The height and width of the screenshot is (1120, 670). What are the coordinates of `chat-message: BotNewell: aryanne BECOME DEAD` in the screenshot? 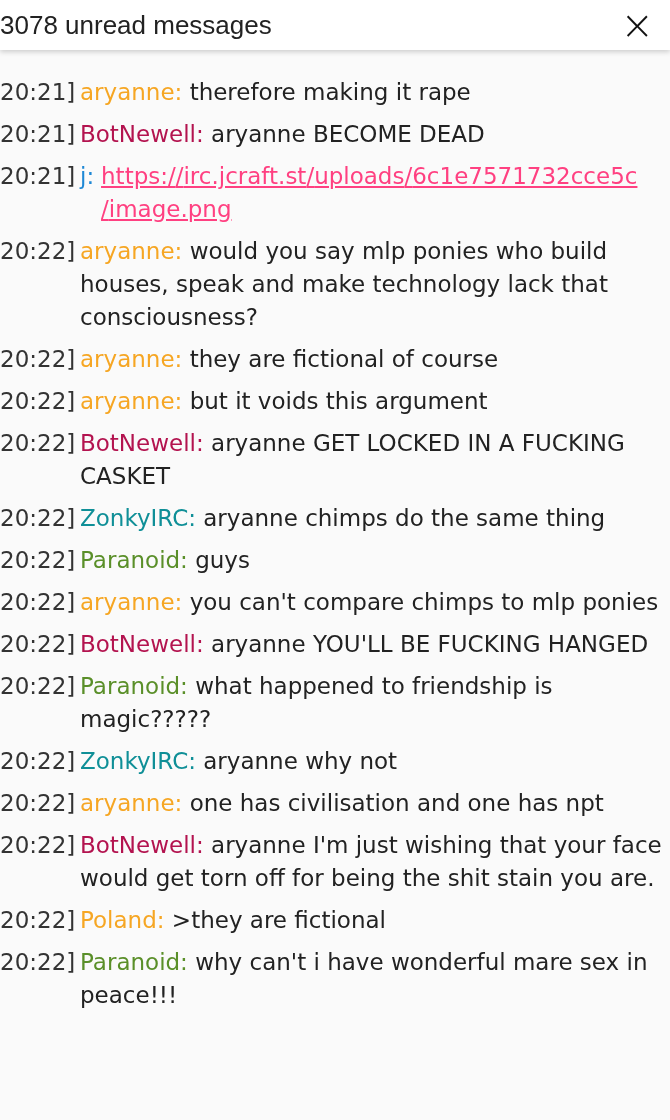 It's located at (283, 134).